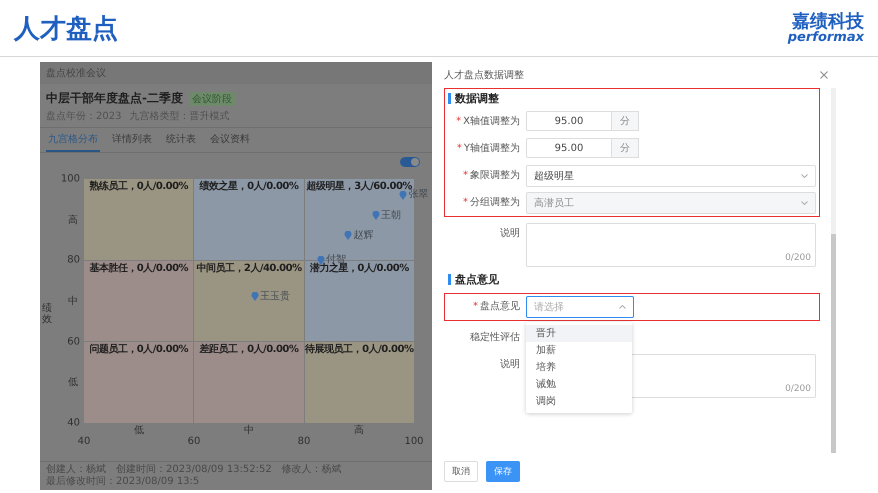 The height and width of the screenshot is (493, 878). I want to click on cell-label: 差距员工，0人/0.00%, so click(249, 350).